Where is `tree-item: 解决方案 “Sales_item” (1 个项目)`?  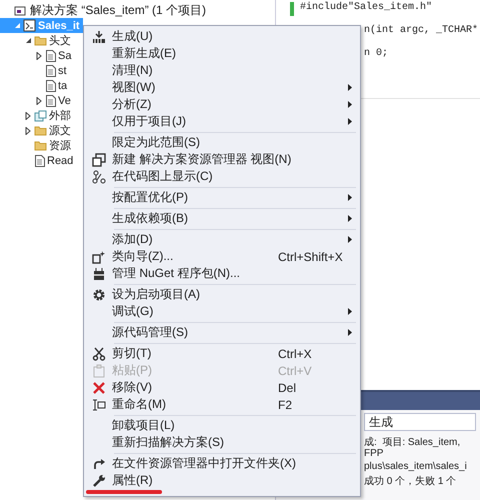
tree-item: 解决方案 “Sales_item” (1 个项目) is located at coordinates (137, 10).